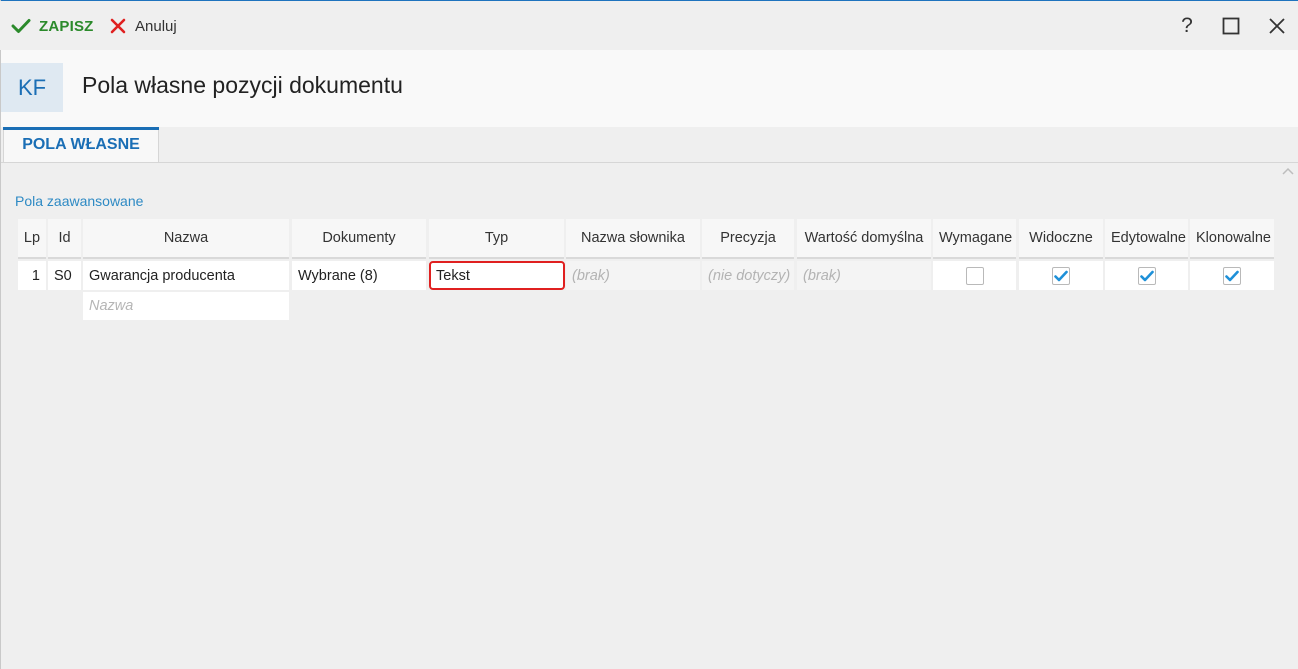  I want to click on maximize-button, so click(1231, 26).